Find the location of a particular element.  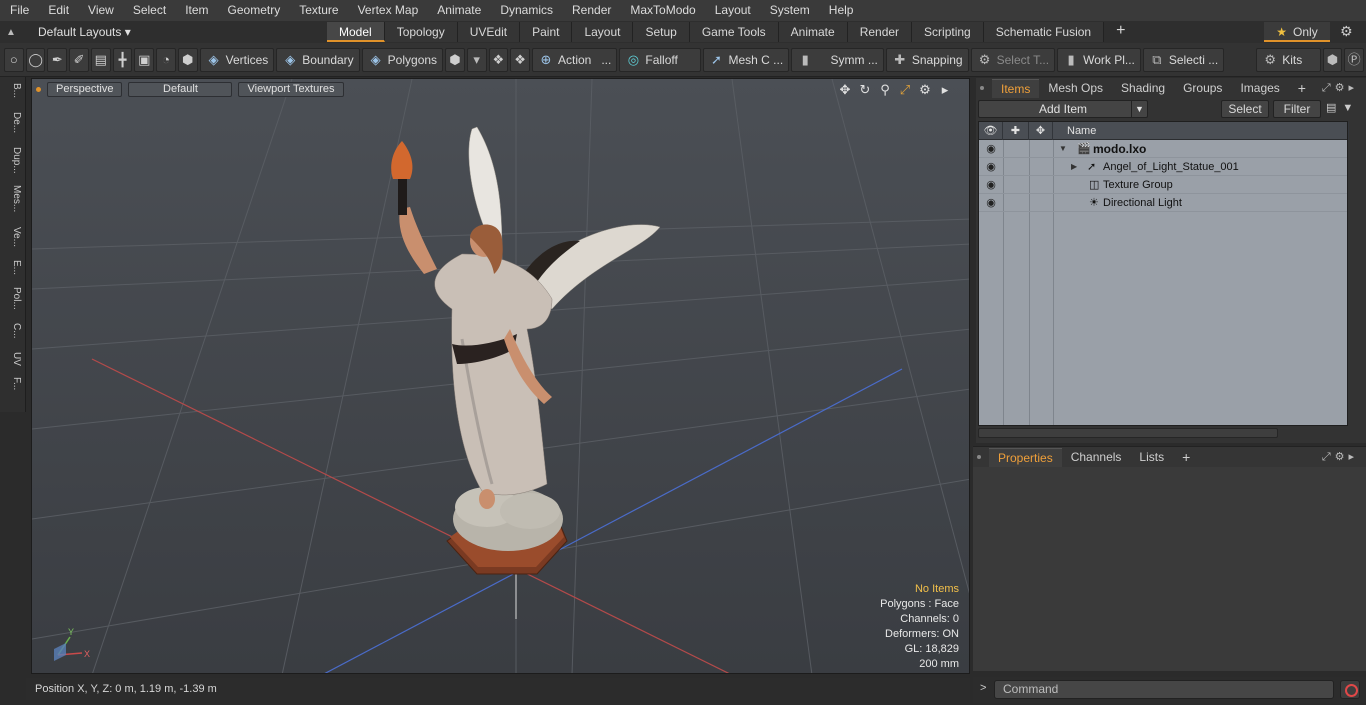

viewport-expand-icon: ▸ is located at coordinates (945, 90).